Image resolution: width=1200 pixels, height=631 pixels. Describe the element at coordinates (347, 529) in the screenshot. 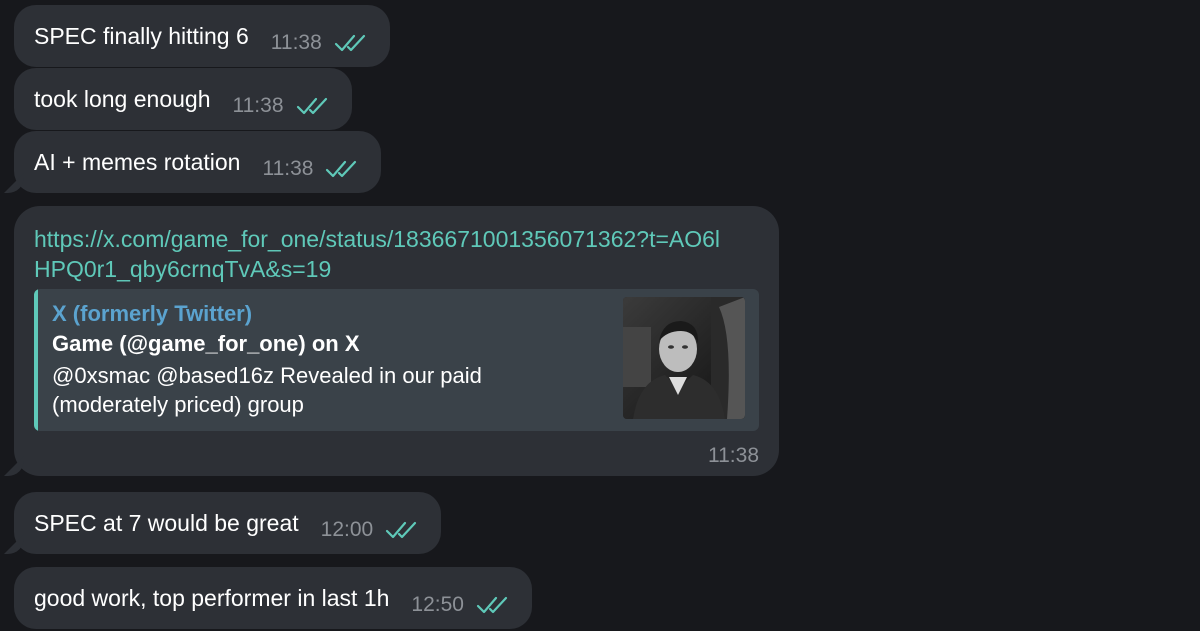

I see `message-time: 12:00` at that location.